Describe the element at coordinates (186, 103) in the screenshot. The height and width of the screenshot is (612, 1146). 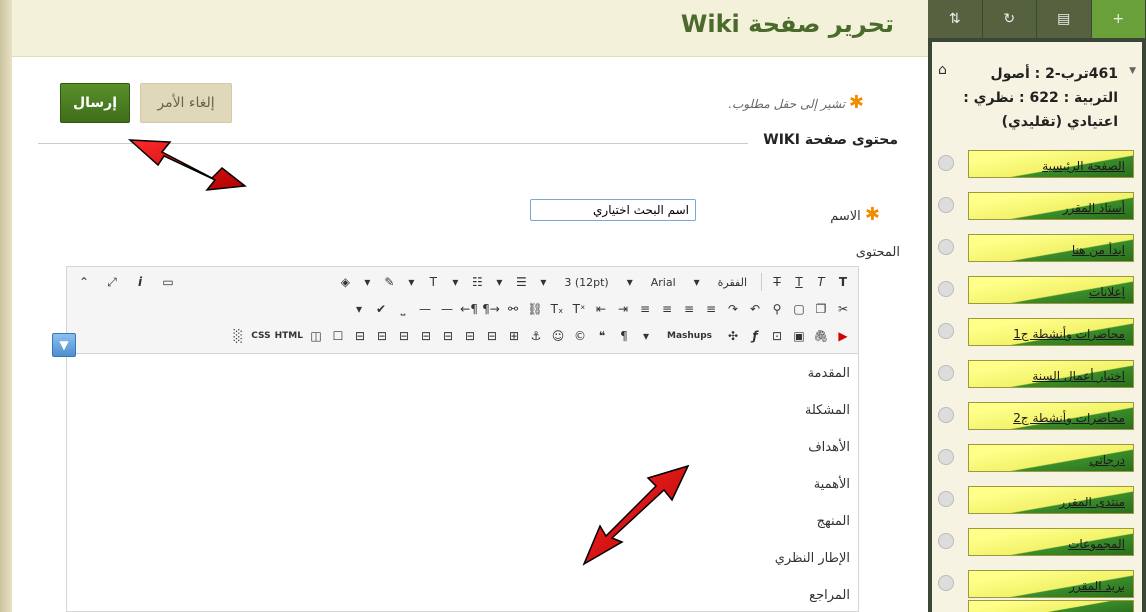
I see `cancel-button: إلغاء الأمر` at that location.